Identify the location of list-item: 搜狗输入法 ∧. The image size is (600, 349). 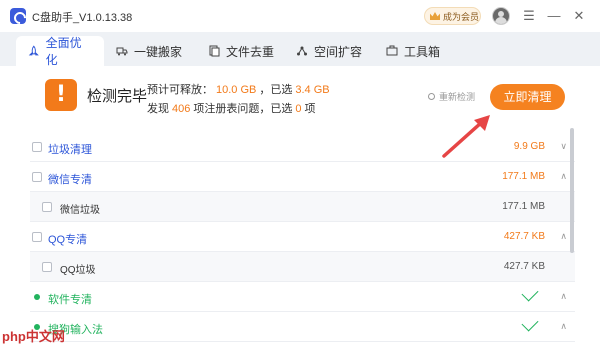
(302, 327).